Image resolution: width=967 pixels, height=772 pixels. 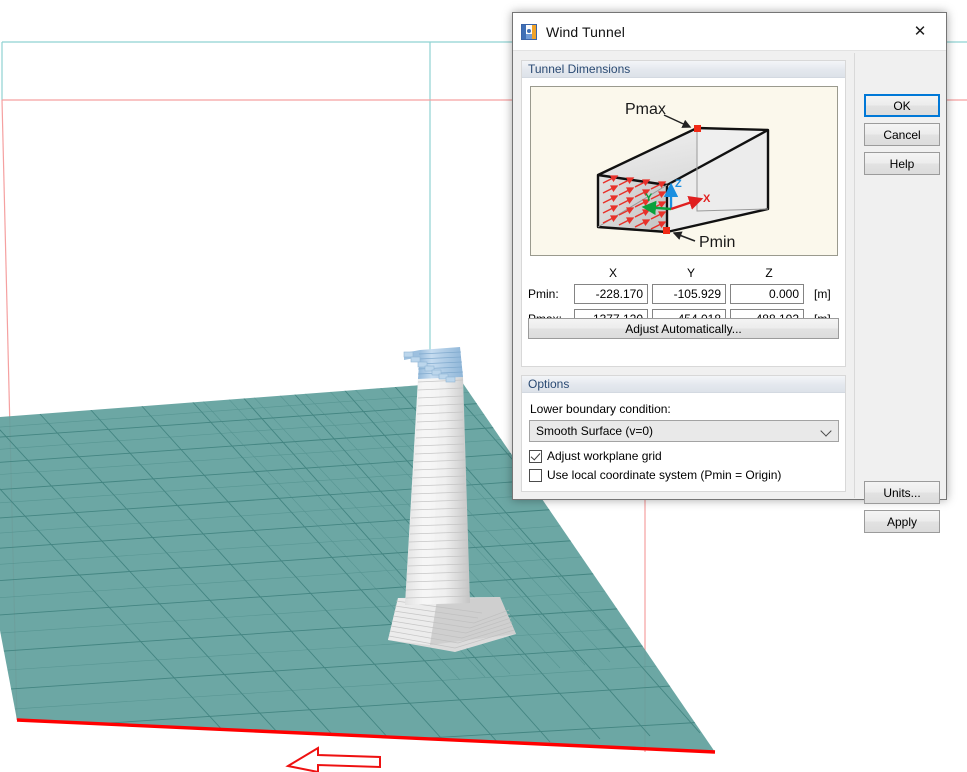 What do you see at coordinates (902, 163) in the screenshot?
I see `help-button: Help` at bounding box center [902, 163].